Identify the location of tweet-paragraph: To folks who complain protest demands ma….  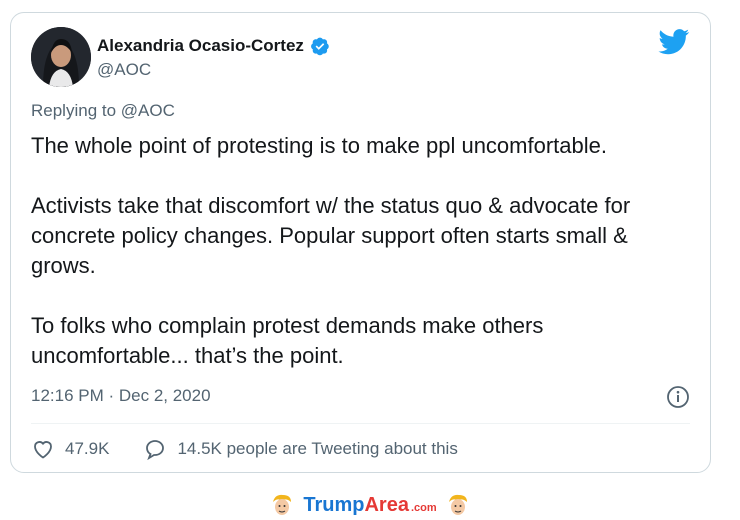
(287, 340).